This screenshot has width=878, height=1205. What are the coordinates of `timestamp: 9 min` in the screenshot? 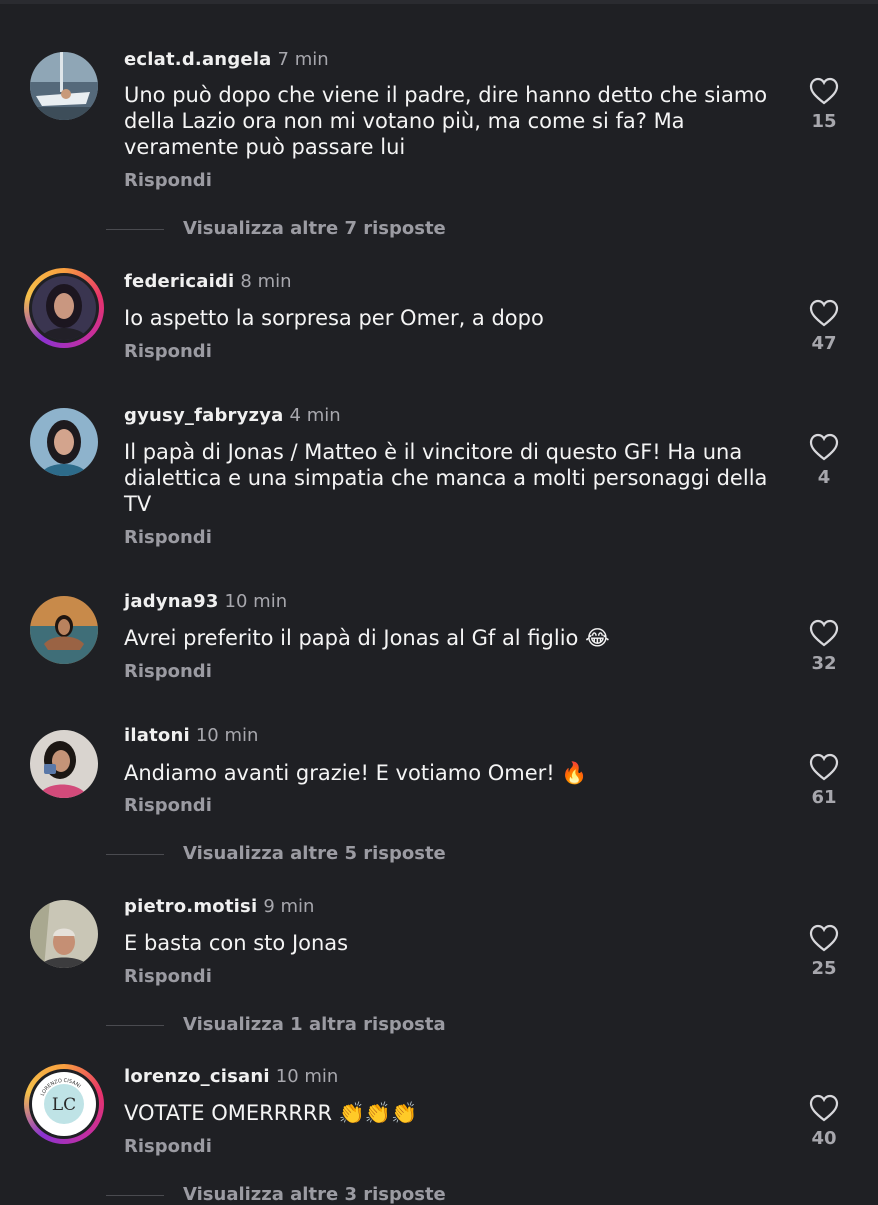 It's located at (289, 906).